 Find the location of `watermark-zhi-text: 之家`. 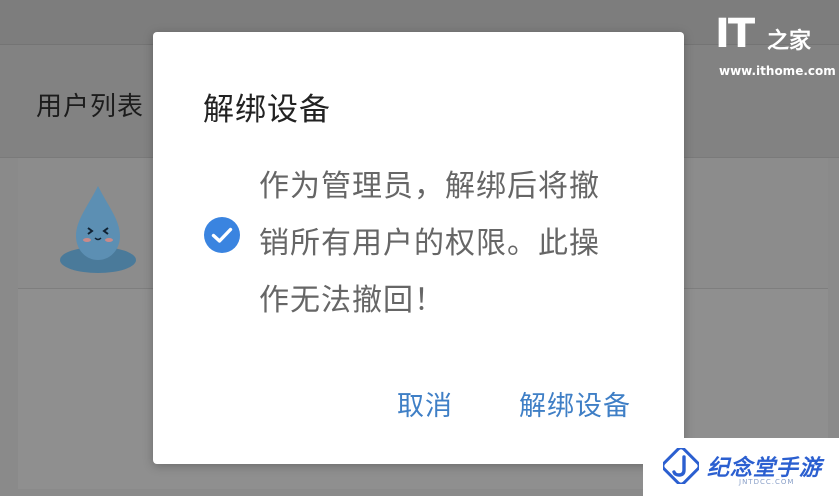

watermark-zhi-text: 之家 is located at coordinates (789, 41).